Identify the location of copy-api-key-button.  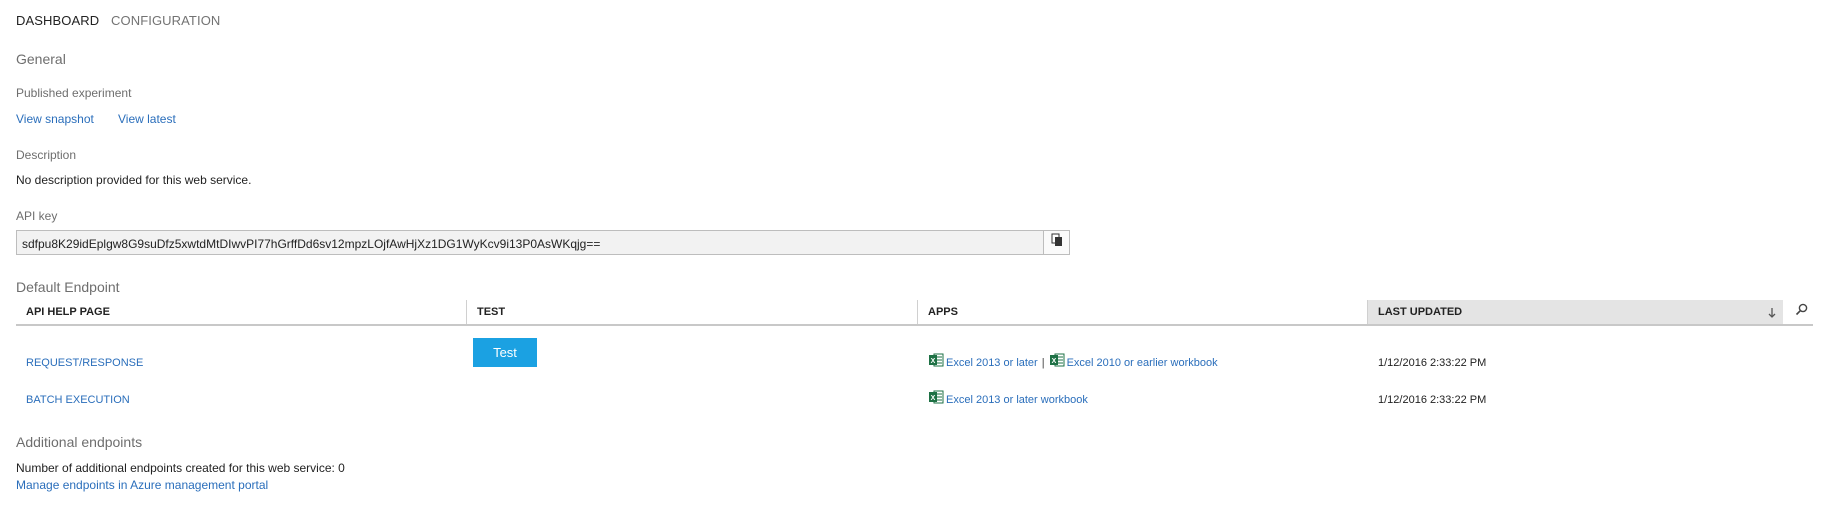
(1056, 242).